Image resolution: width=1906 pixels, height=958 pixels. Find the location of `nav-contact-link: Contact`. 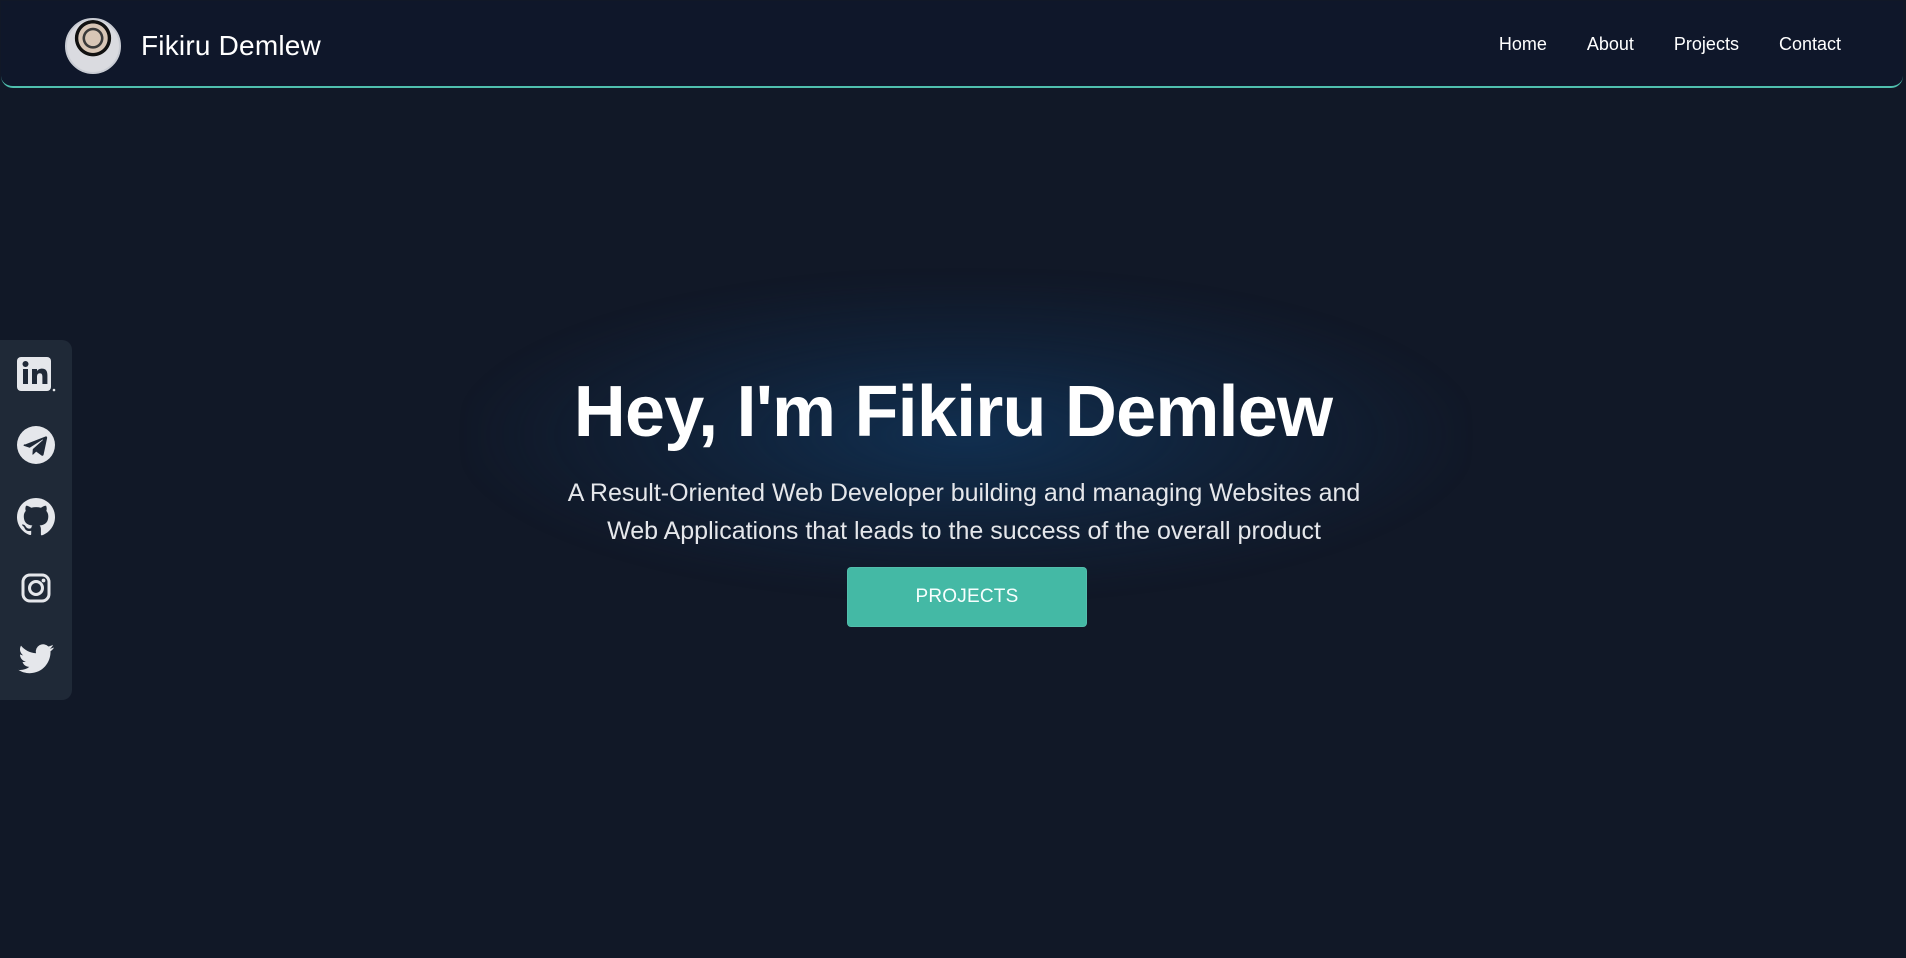

nav-contact-link: Contact is located at coordinates (1810, 44).